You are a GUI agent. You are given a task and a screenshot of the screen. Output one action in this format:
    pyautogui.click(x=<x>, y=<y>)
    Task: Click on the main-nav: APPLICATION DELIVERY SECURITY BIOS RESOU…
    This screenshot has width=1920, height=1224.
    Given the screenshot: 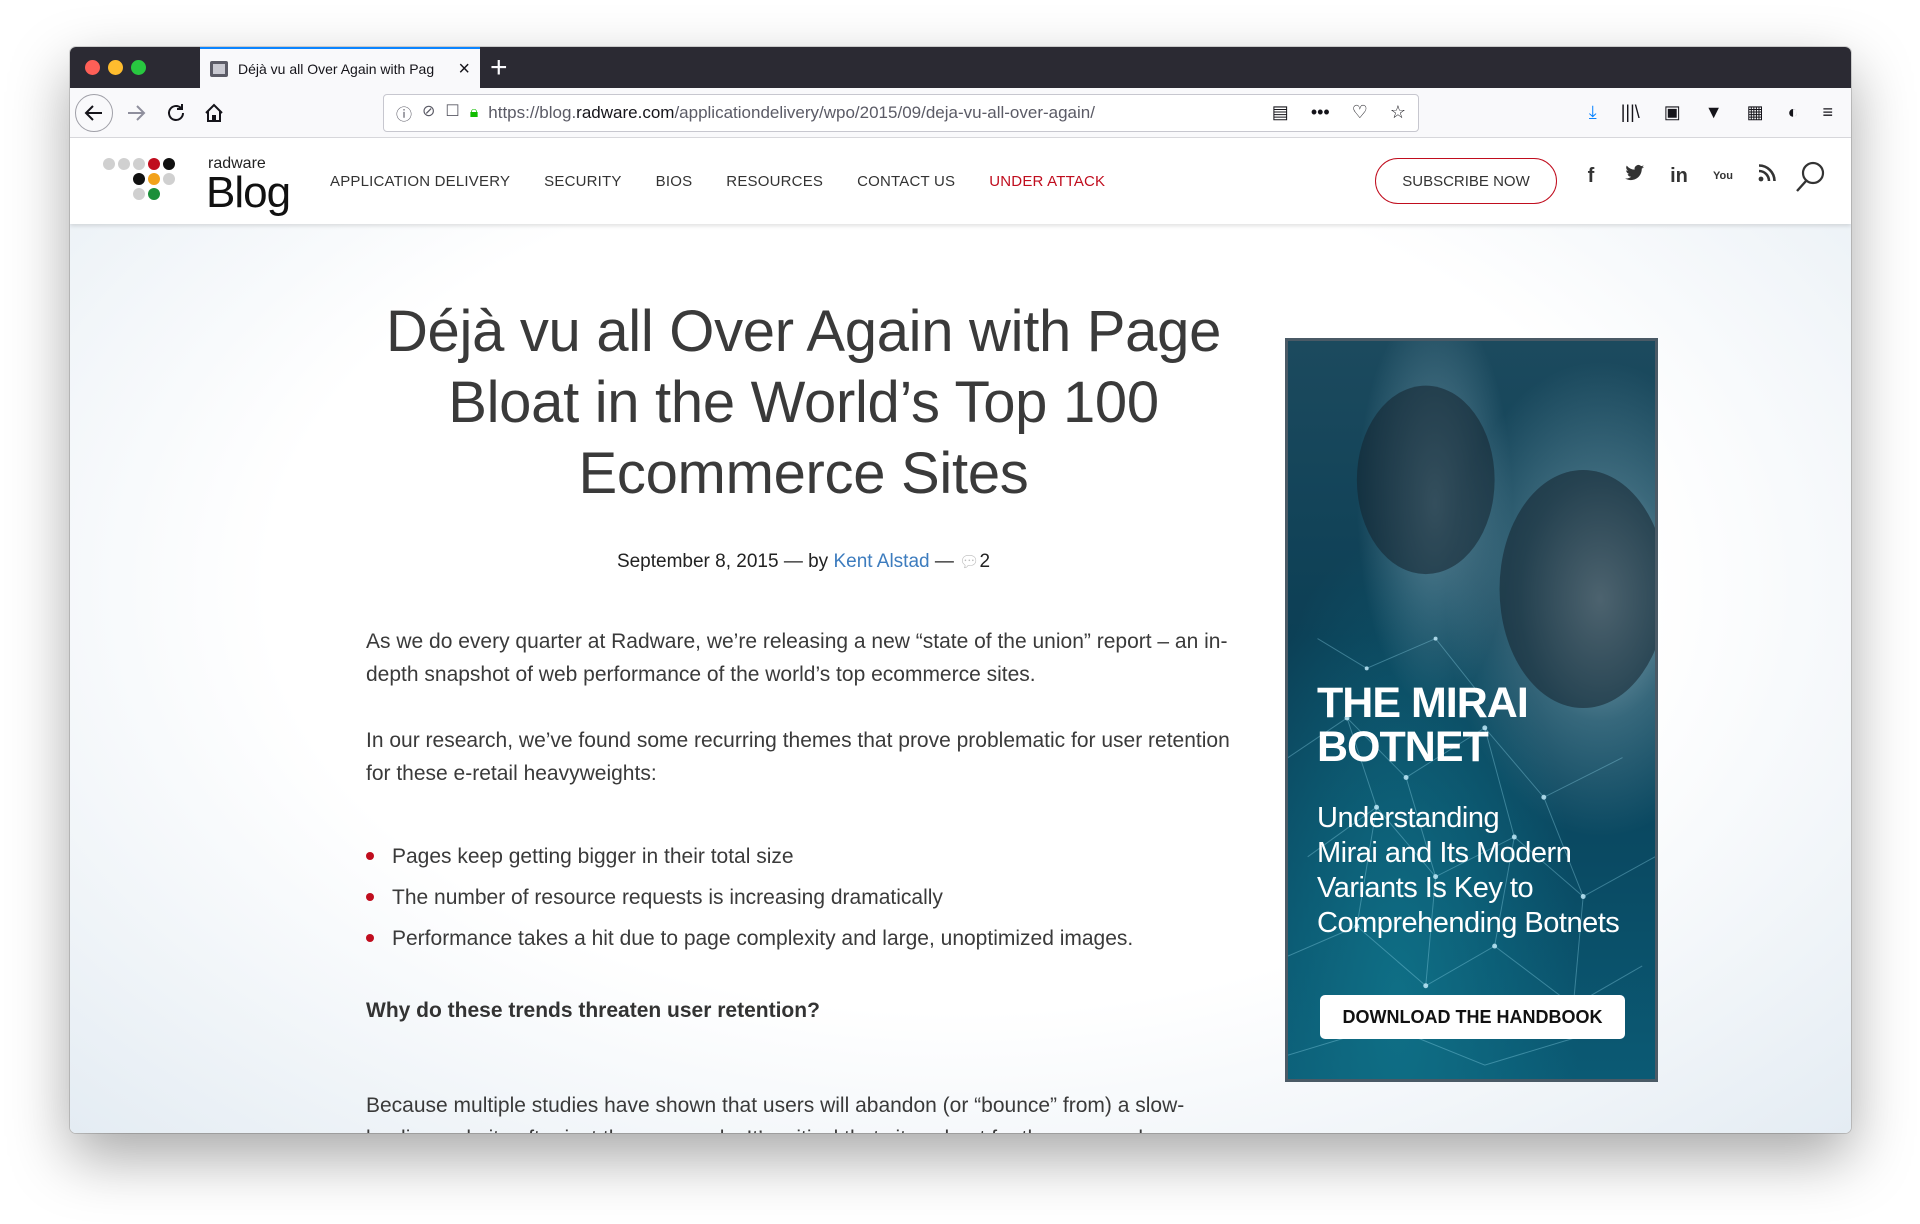 What is the action you would take?
    pyautogui.click(x=717, y=181)
    